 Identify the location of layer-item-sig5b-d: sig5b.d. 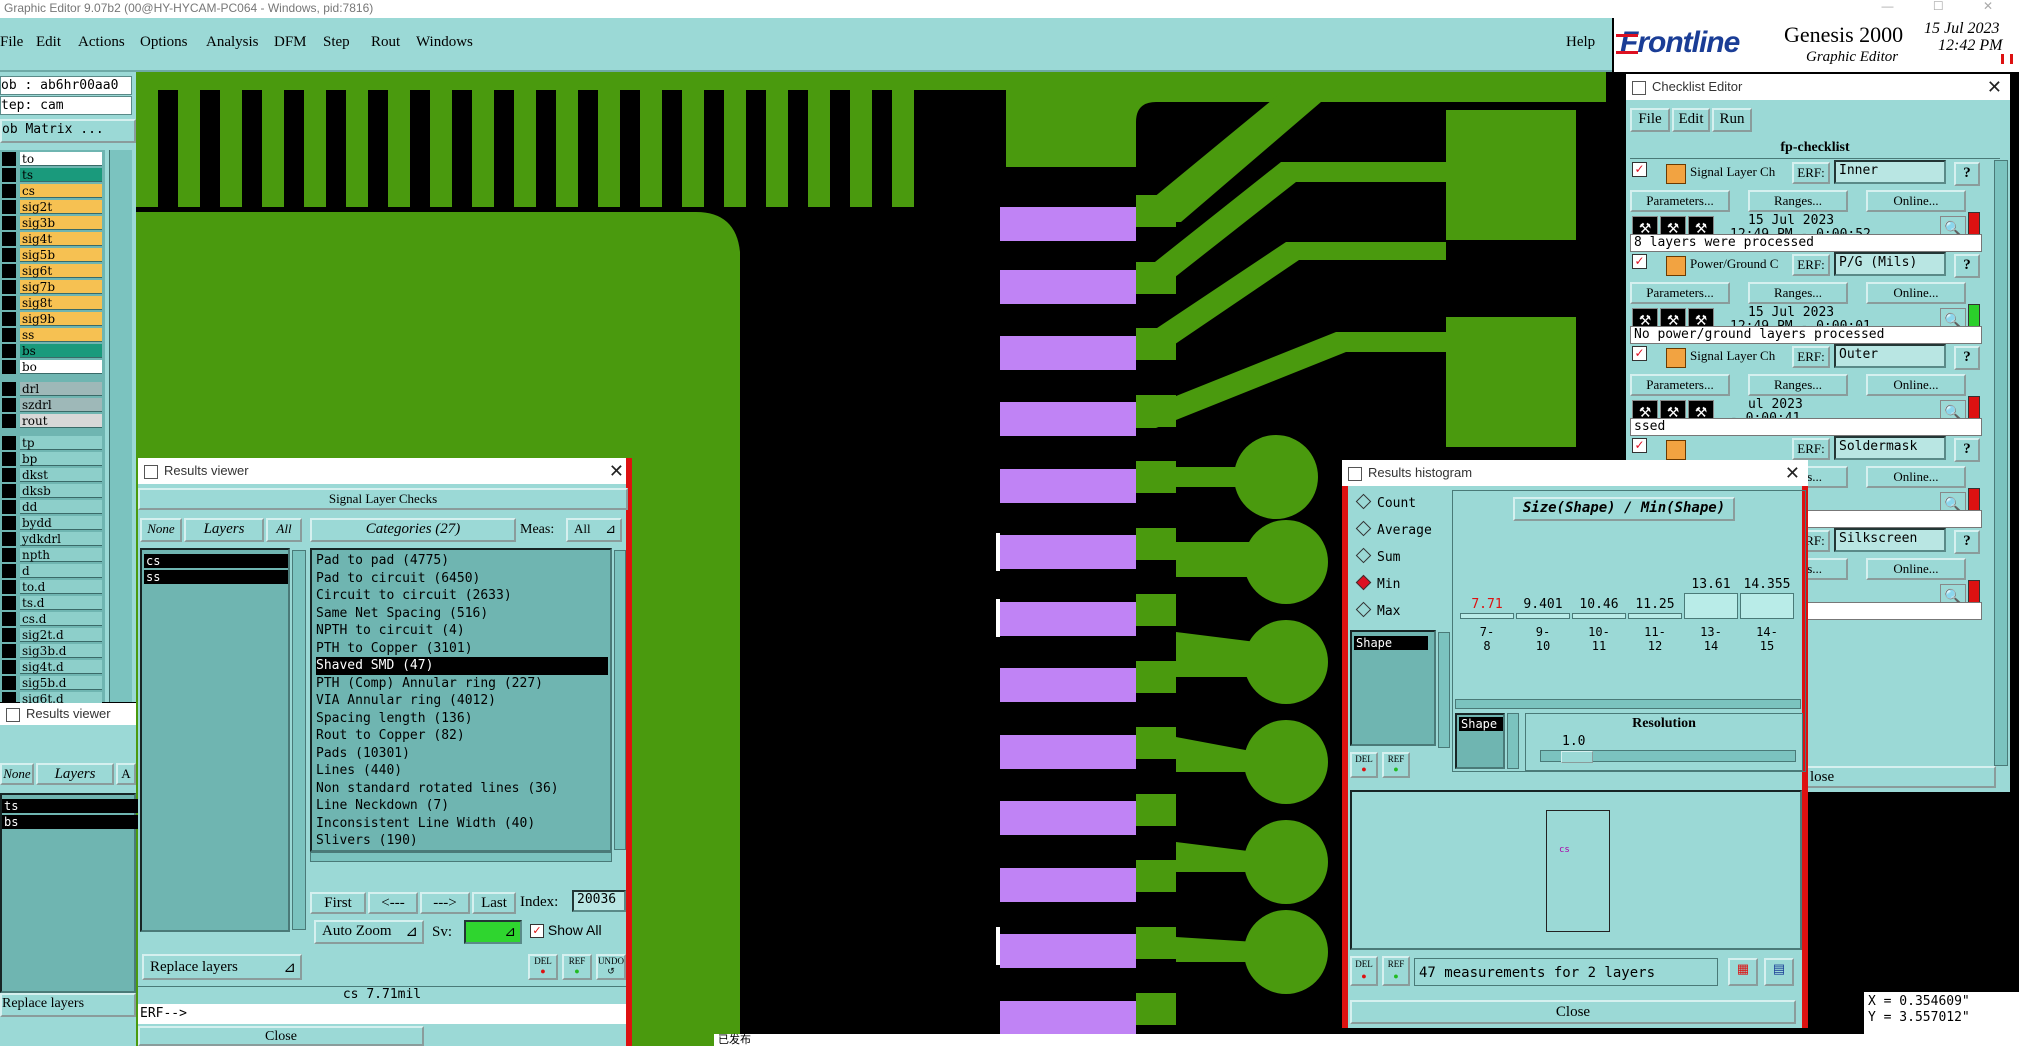
(61, 683).